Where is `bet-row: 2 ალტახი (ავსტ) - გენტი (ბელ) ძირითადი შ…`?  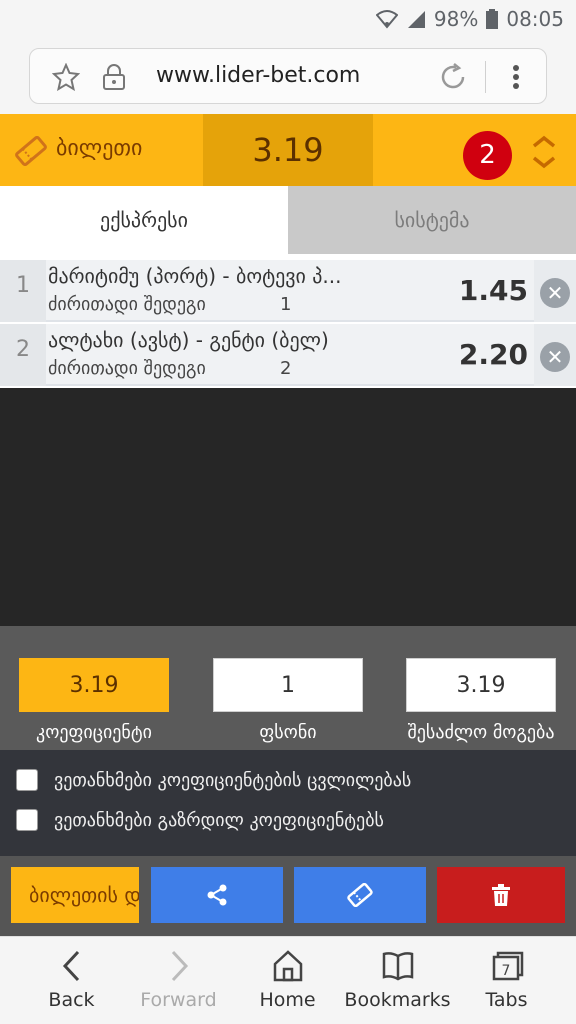
bet-row: 2 ალტახი (ავსტ) - გენტი (ბელ) ძირითადი შ… is located at coordinates (288, 355).